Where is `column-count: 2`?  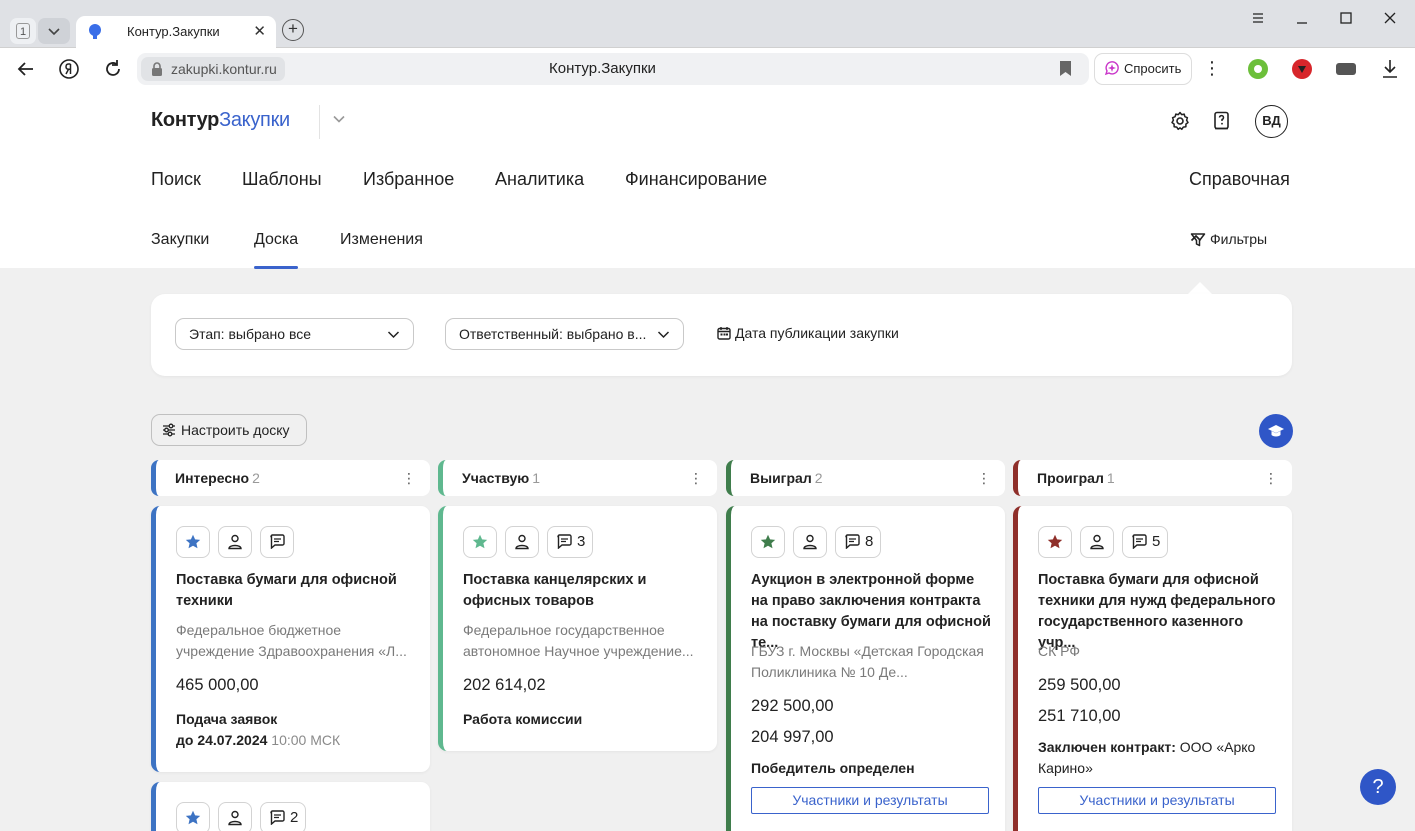 column-count: 2 is located at coordinates (818, 478).